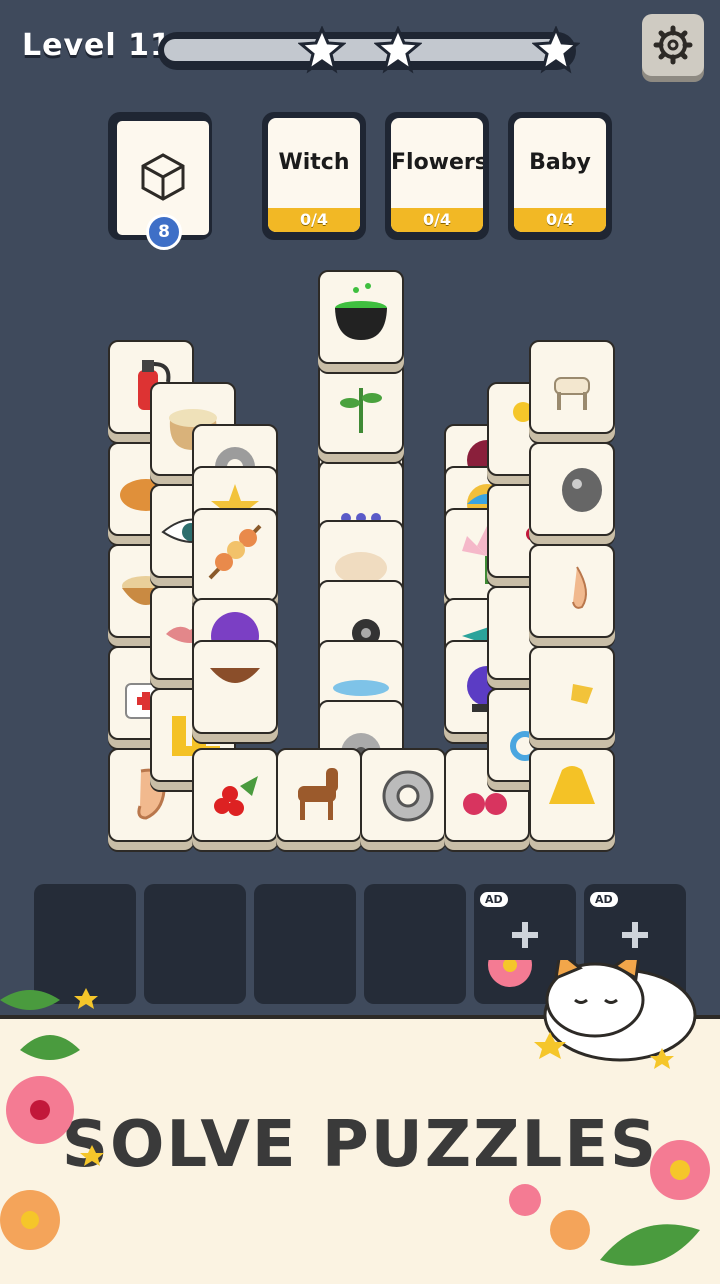  Describe the element at coordinates (314, 162) in the screenshot. I see `goal-label: Witch` at that location.